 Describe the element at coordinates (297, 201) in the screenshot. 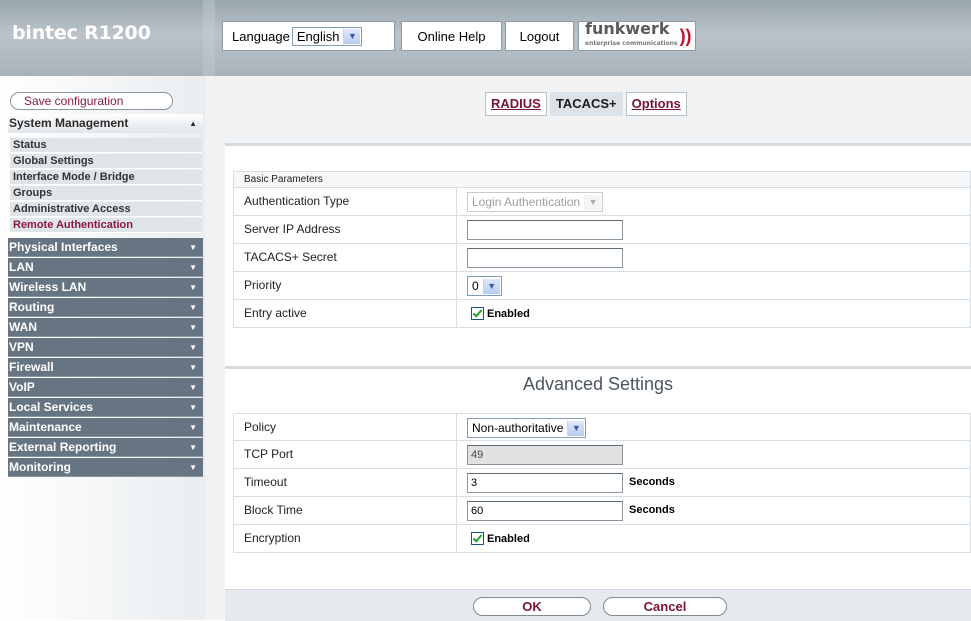

I see `authentication-type-label: Authentication Type` at that location.